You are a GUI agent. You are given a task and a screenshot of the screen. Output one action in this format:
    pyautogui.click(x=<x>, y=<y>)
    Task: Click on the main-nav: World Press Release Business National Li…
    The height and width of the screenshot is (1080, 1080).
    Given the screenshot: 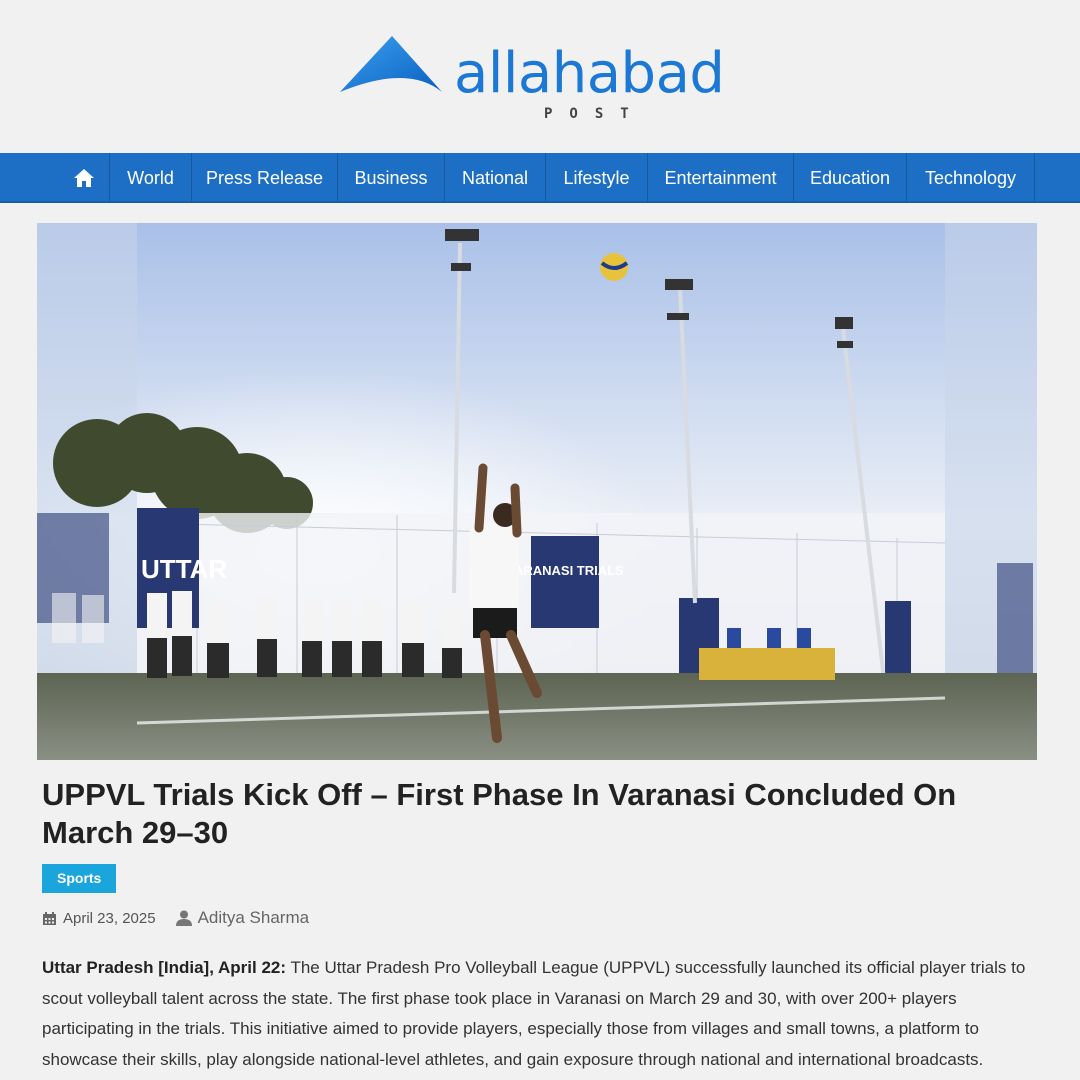 What is the action you would take?
    pyautogui.click(x=540, y=178)
    